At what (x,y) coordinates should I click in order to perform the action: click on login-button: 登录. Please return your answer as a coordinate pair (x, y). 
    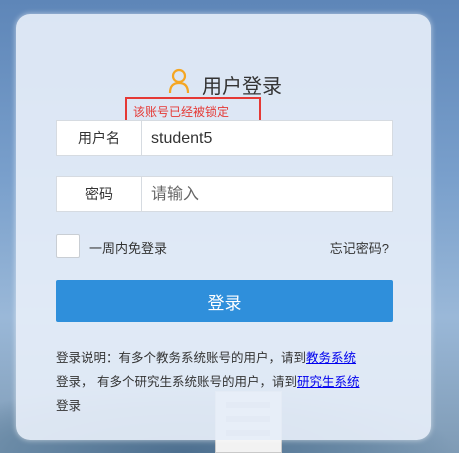
    Looking at the image, I should click on (224, 301).